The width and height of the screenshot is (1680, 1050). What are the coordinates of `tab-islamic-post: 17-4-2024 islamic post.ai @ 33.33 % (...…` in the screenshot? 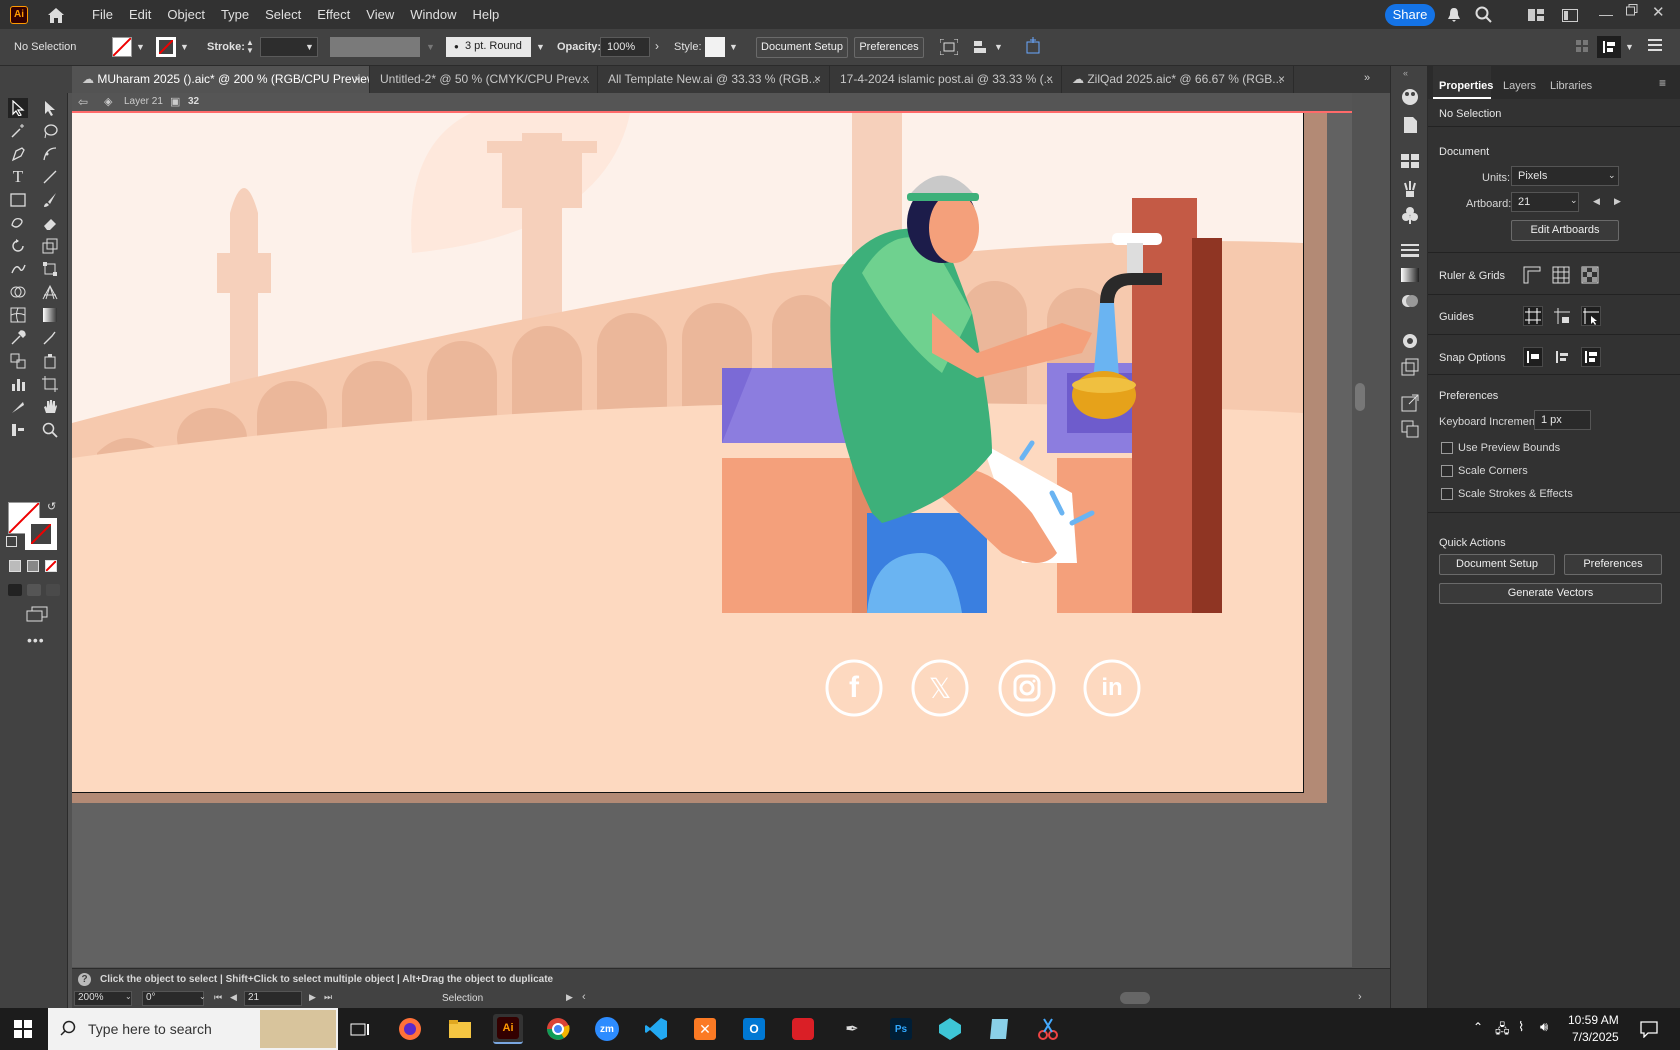 It's located at (946, 79).